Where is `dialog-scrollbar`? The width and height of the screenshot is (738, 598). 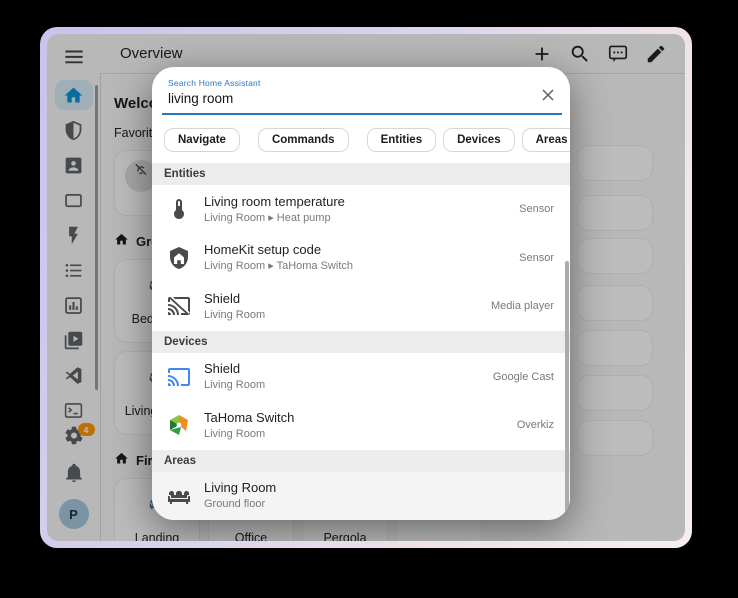
dialog-scrollbar is located at coordinates (567, 390).